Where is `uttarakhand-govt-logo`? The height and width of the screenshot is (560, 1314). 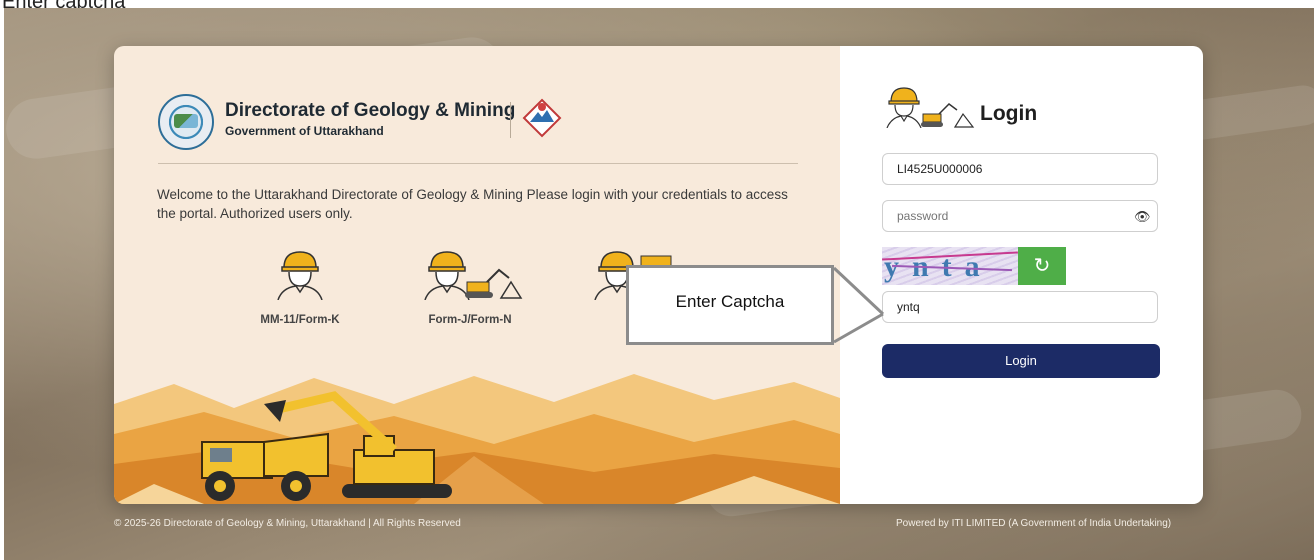
uttarakhand-govt-logo is located at coordinates (542, 118).